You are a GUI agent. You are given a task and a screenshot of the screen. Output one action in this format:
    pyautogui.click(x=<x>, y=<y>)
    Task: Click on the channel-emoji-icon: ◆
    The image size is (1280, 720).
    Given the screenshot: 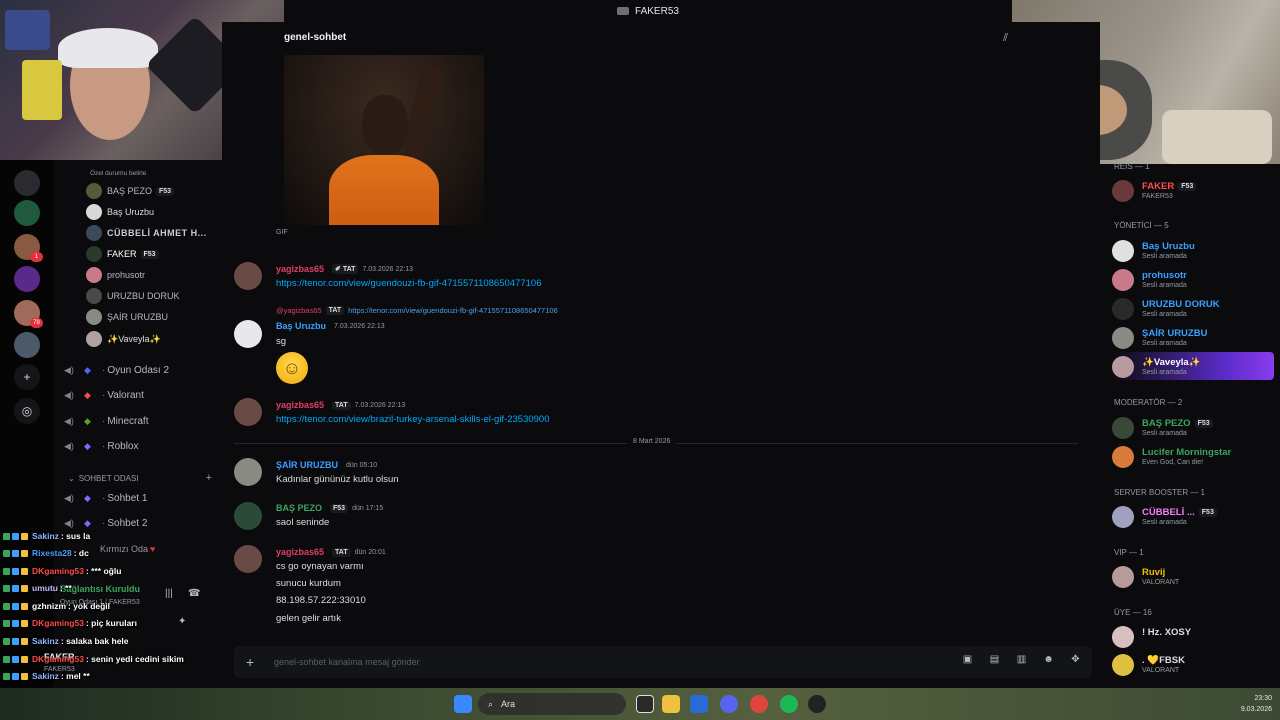 What is the action you would take?
    pyautogui.click(x=87, y=369)
    